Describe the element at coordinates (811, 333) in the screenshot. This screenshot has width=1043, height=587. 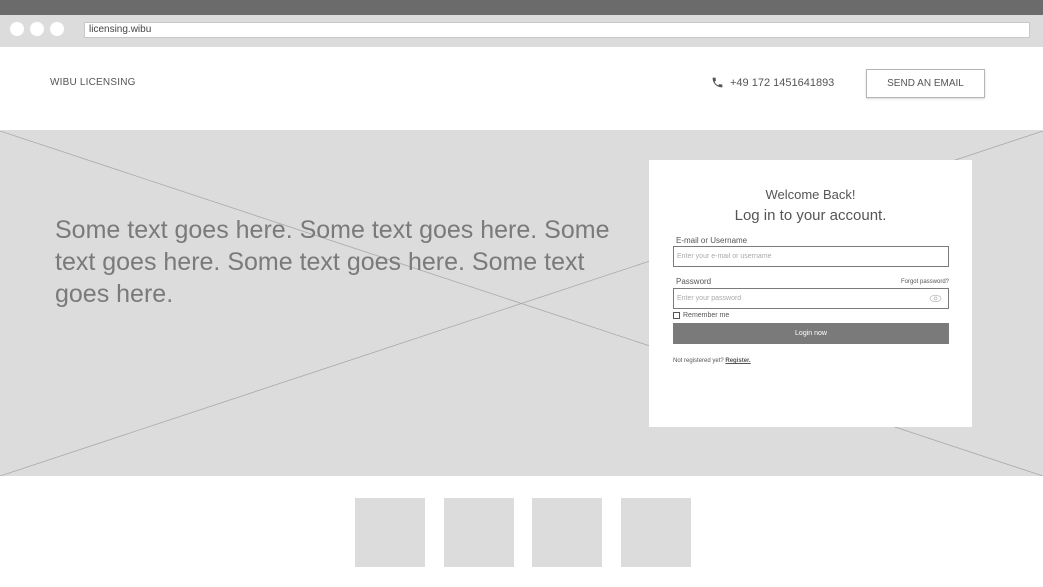
I see `login-button: Login now` at that location.